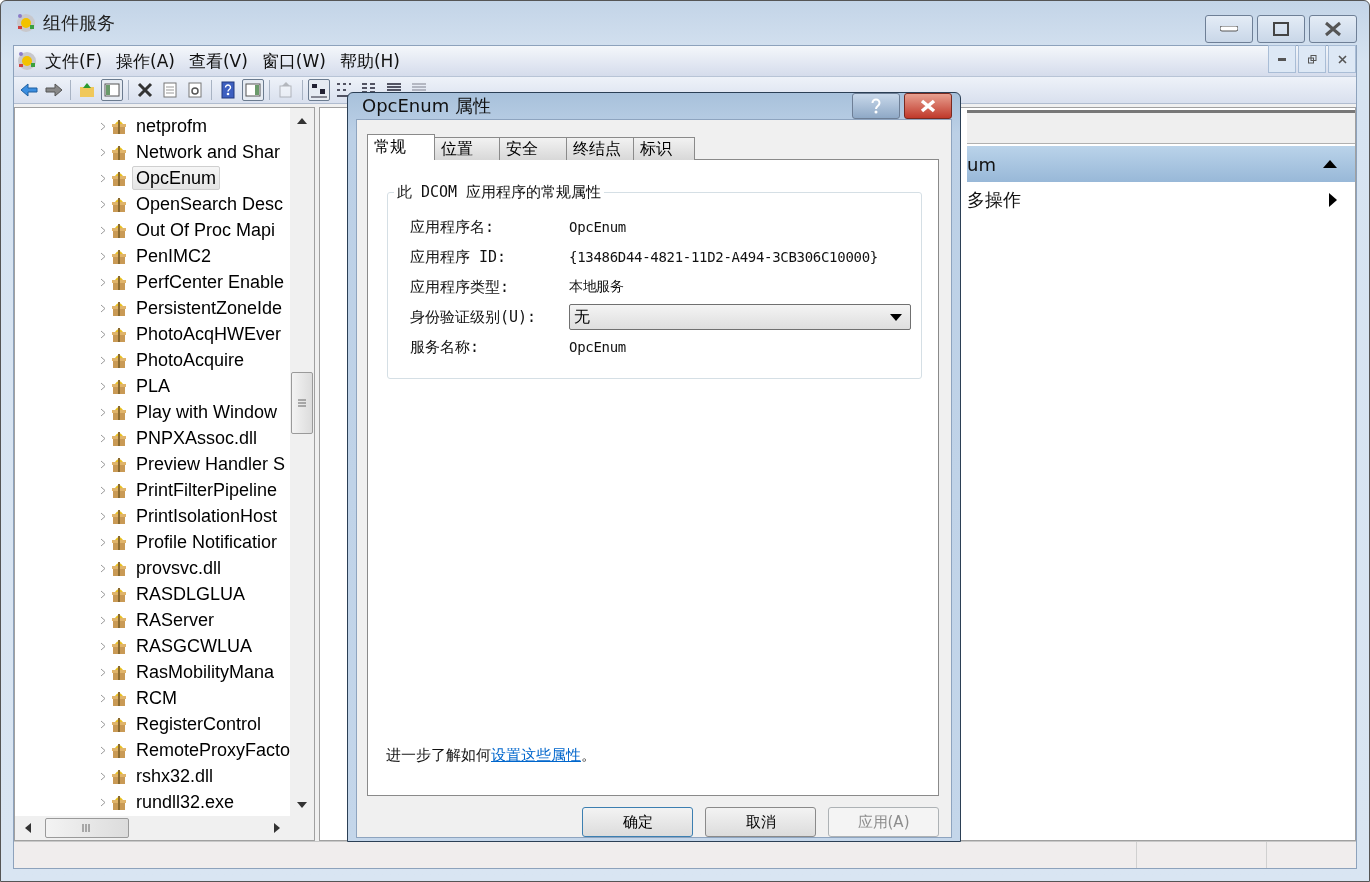  What do you see at coordinates (536, 755) in the screenshot?
I see `help-link: 设置这些属性` at bounding box center [536, 755].